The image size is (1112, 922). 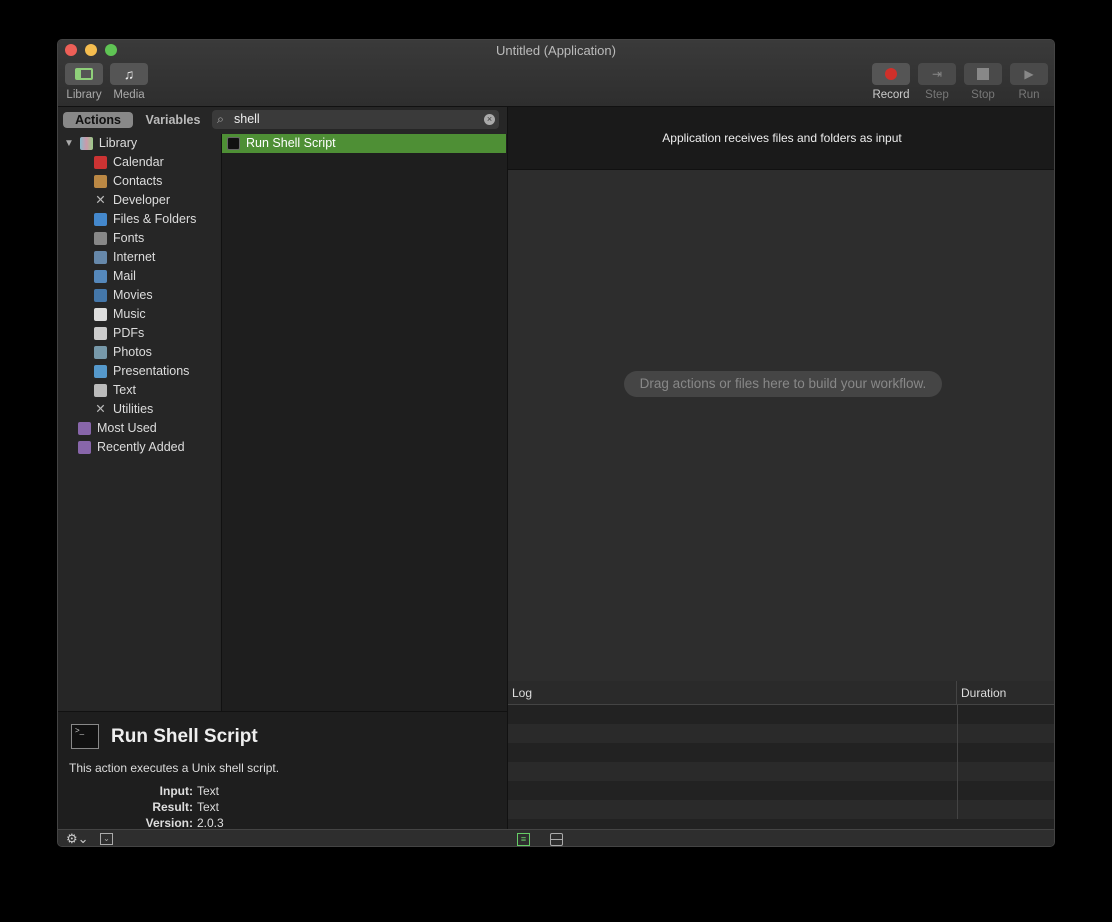 I want to click on music-icon, so click(x=100, y=314).